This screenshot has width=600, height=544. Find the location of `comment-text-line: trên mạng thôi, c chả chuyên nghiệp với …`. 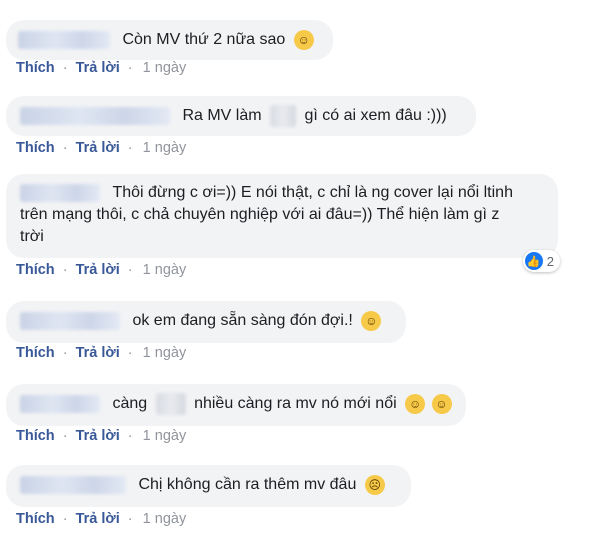

comment-text-line: trên mạng thôi, c chả chuyên nghiệp với … is located at coordinates (260, 215).